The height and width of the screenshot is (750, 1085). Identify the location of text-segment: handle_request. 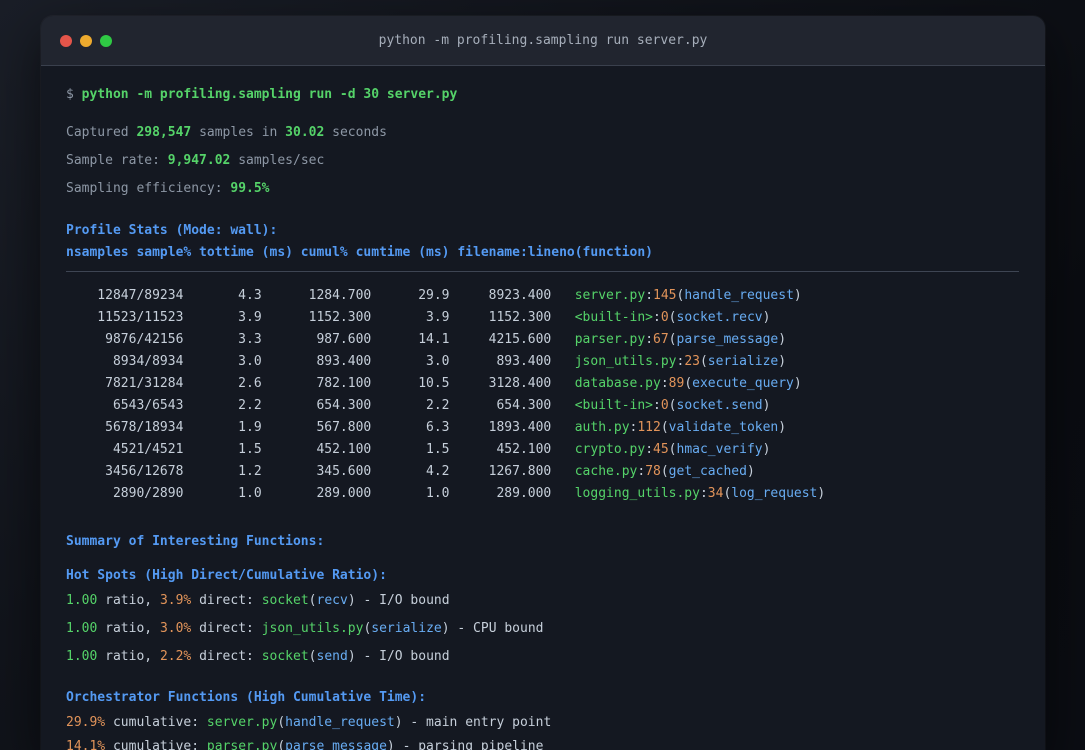
(340, 722).